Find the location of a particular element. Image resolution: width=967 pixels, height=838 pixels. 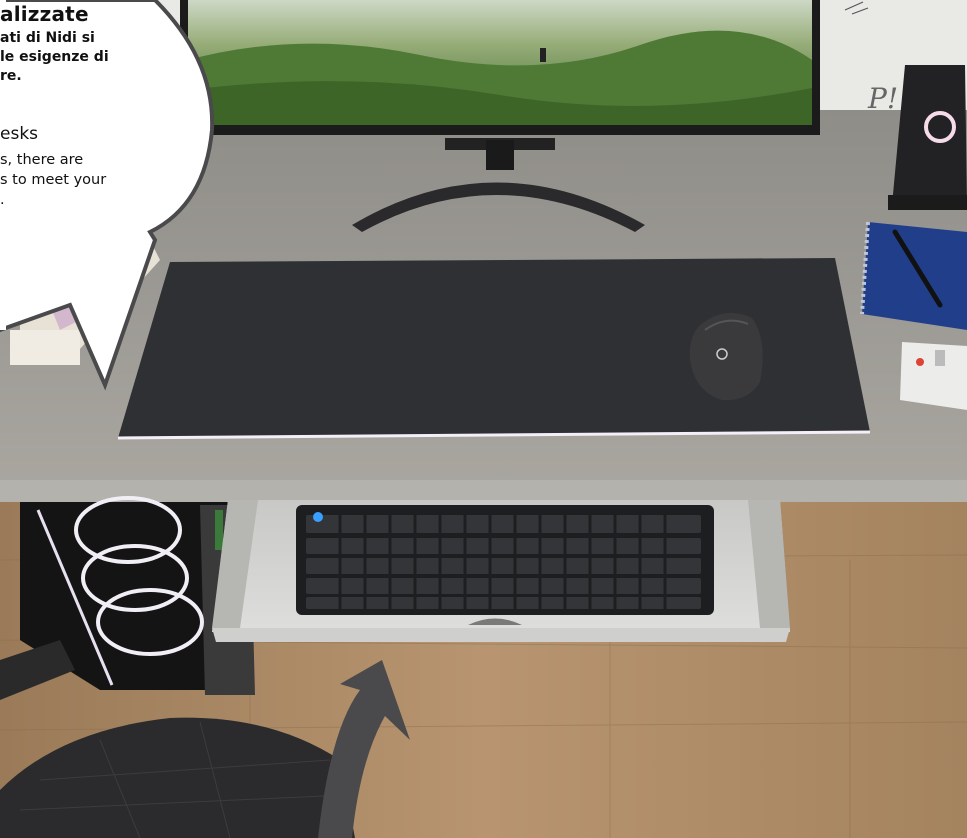

callout-body-it-line: re. is located at coordinates (11, 76).